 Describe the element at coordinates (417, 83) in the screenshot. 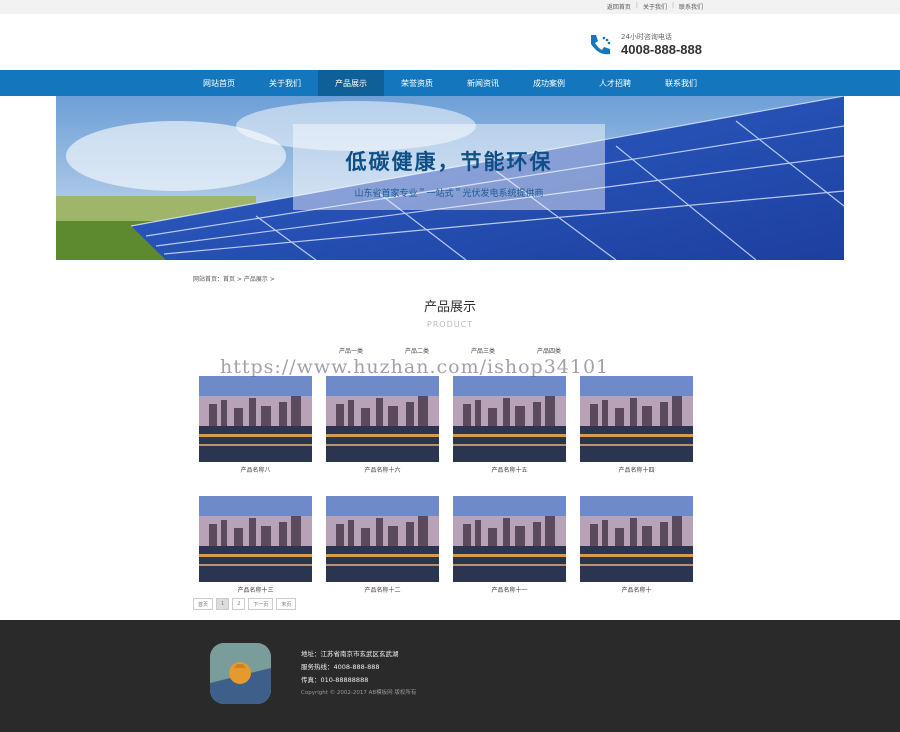

I see `nav-item-honors: 荣誉资质` at that location.